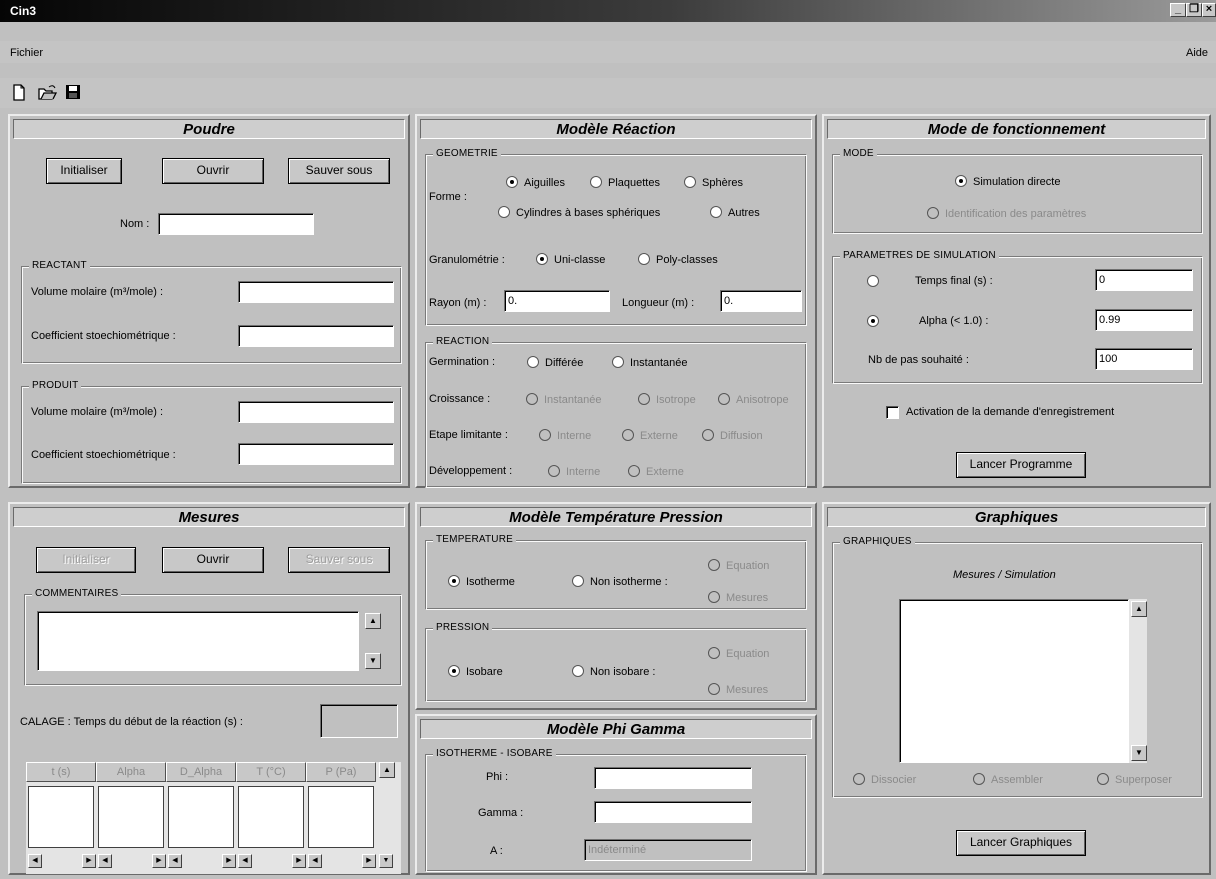 The height and width of the screenshot is (879, 1216). I want to click on radio-e-diffusion: Diffusion, so click(732, 435).